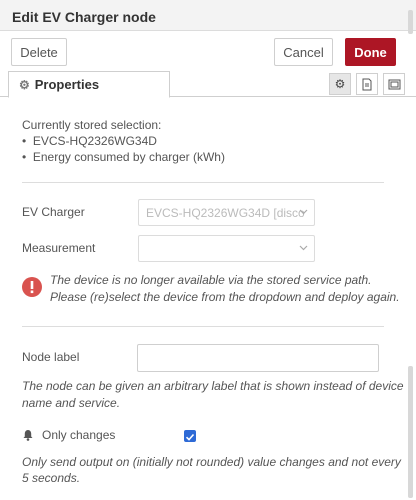 The height and width of the screenshot is (500, 416). What do you see at coordinates (32, 287) in the screenshot?
I see `error-icon` at bounding box center [32, 287].